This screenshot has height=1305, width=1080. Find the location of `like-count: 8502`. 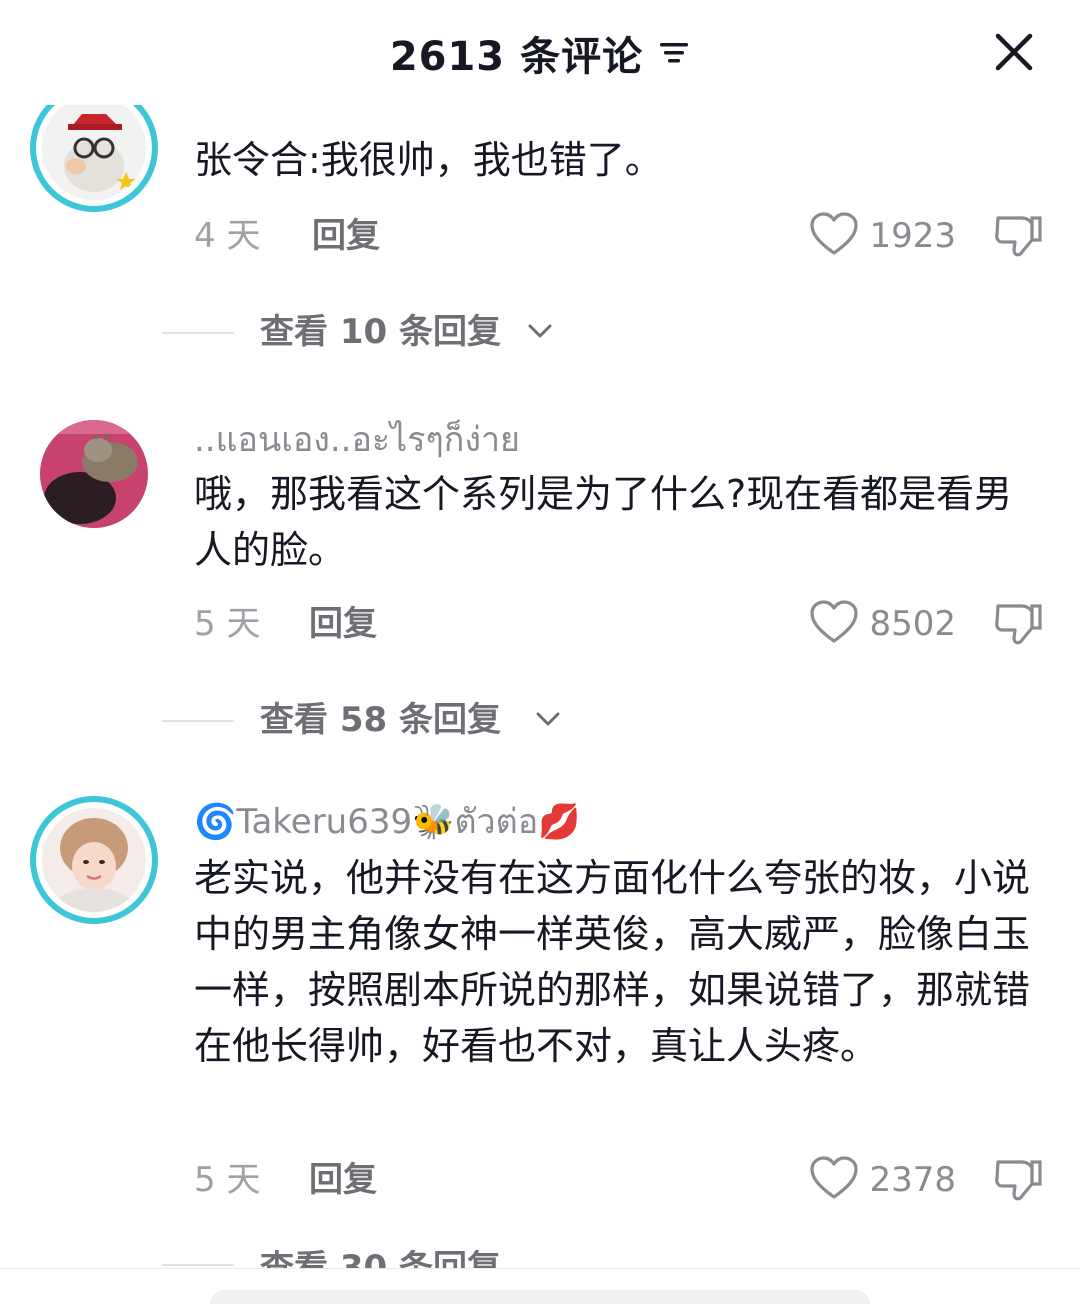

like-count: 8502 is located at coordinates (912, 624).